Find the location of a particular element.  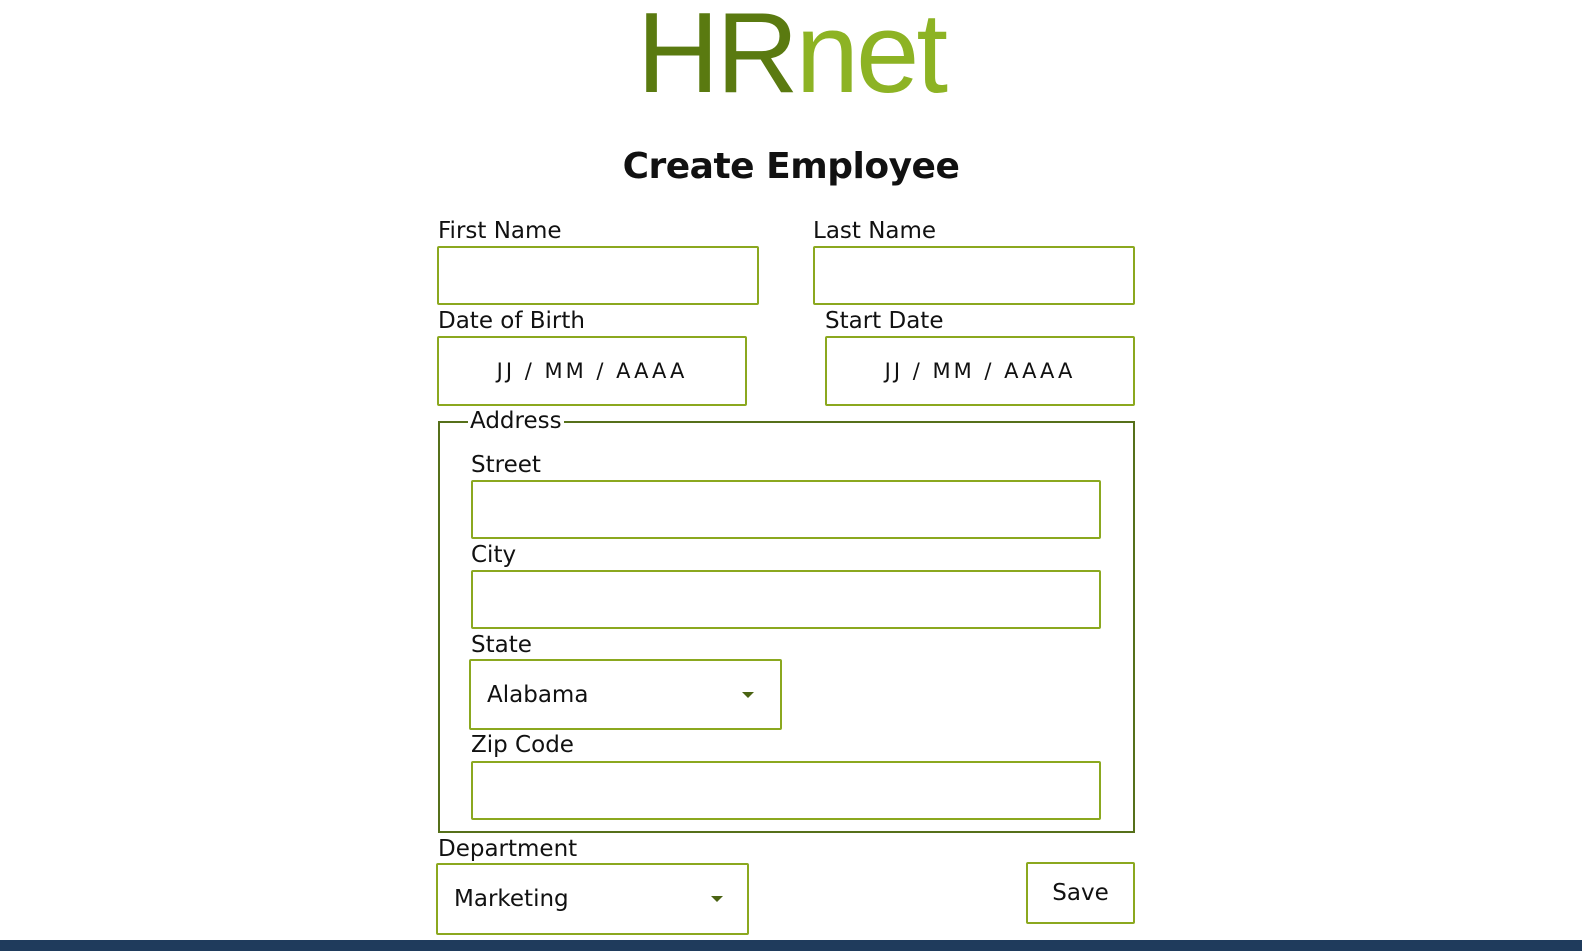

date-of-birth-label: Date of Birth is located at coordinates (511, 321).